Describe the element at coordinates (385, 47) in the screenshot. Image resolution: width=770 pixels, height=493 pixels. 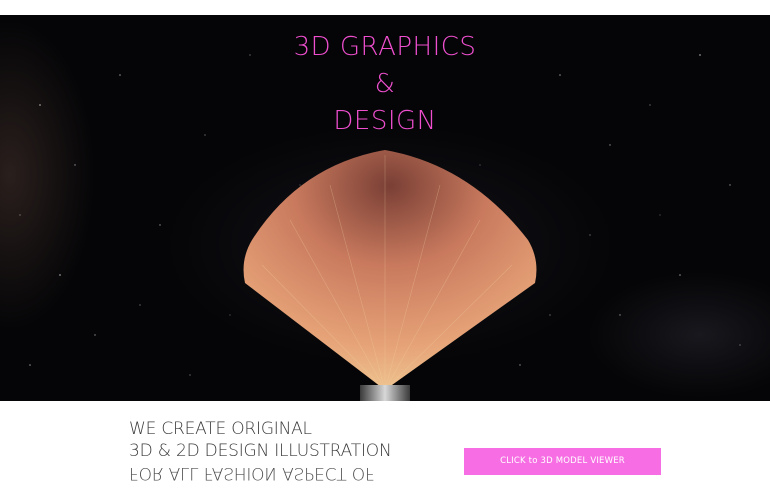
I see `hero-title-line-1: 3D GRAPHICS` at that location.